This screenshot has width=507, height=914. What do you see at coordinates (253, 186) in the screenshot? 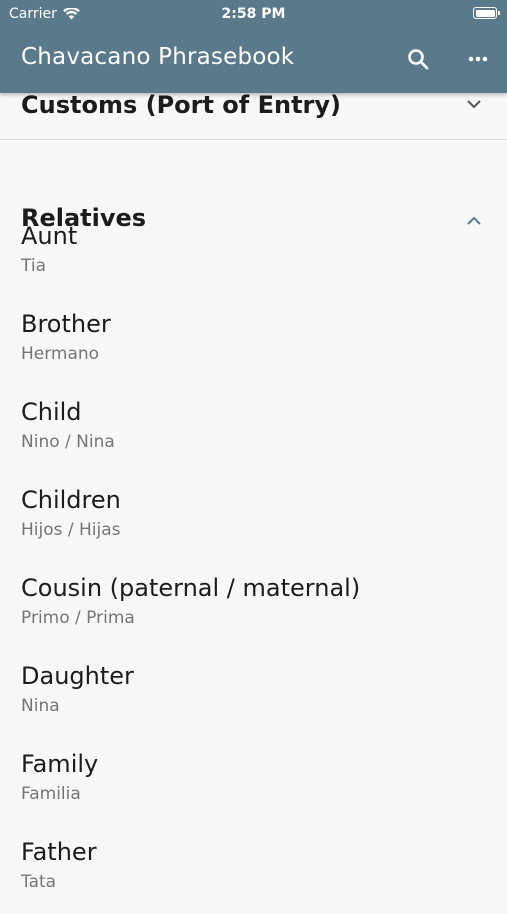
I see `section-relatives-header: Relatives` at bounding box center [253, 186].